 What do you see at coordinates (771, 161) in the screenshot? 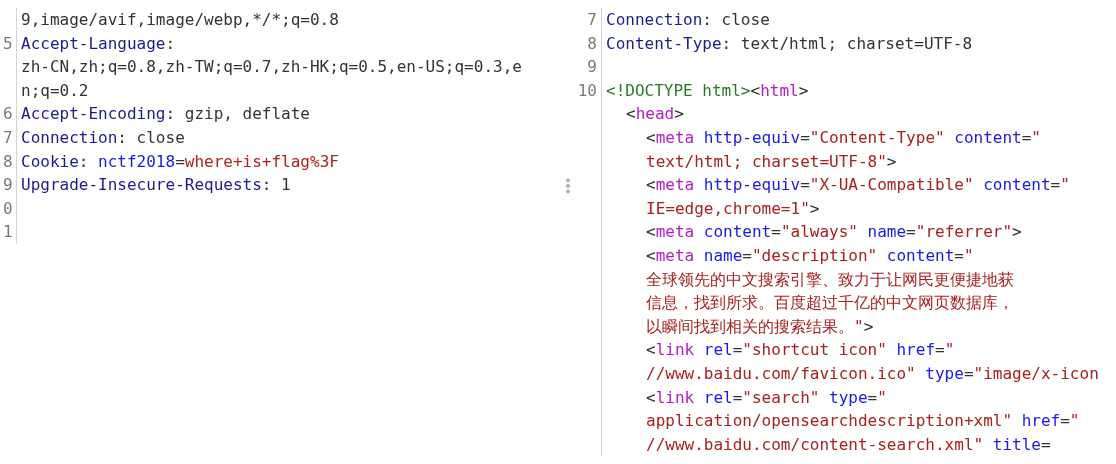
I see `code-line: text/html; charset=UTF-8">` at bounding box center [771, 161].